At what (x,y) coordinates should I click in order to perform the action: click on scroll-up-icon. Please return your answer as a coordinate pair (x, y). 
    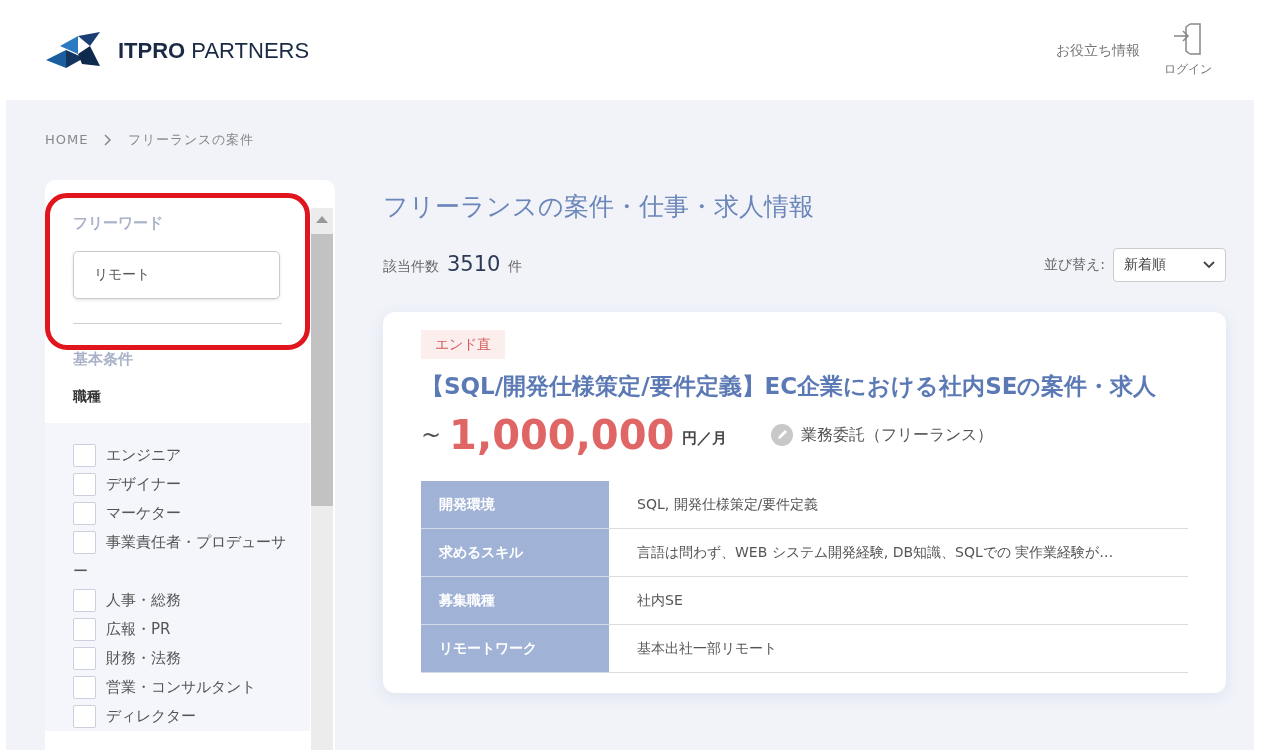
    Looking at the image, I should click on (322, 219).